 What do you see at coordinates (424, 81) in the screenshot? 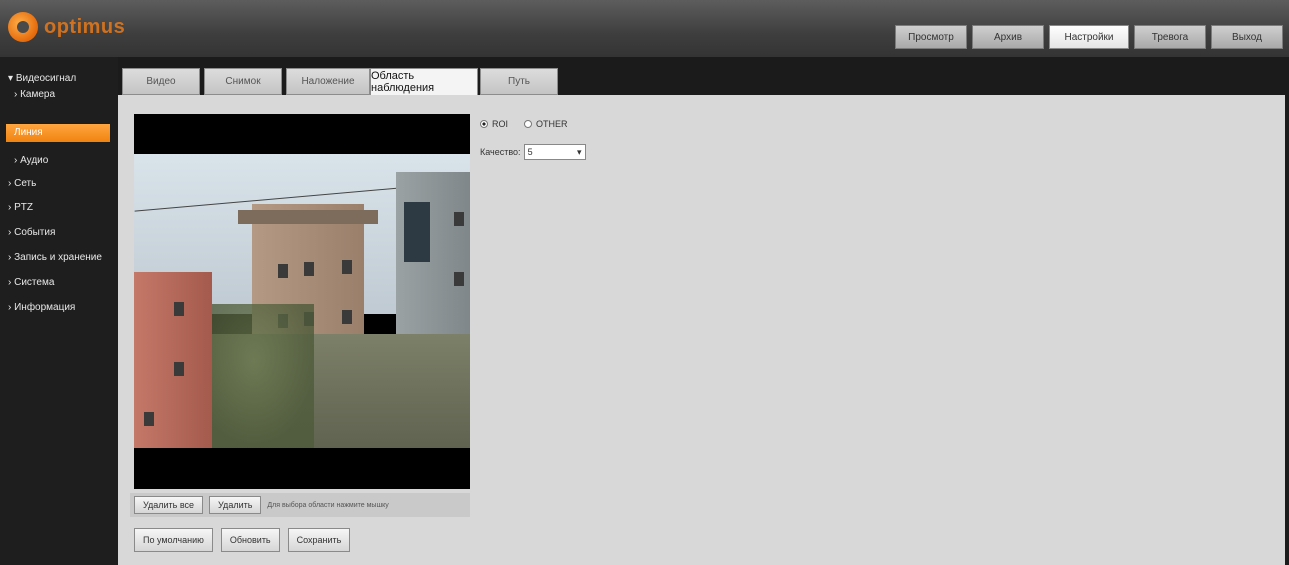
I see `tab-roi: Область наблюдения` at bounding box center [424, 81].